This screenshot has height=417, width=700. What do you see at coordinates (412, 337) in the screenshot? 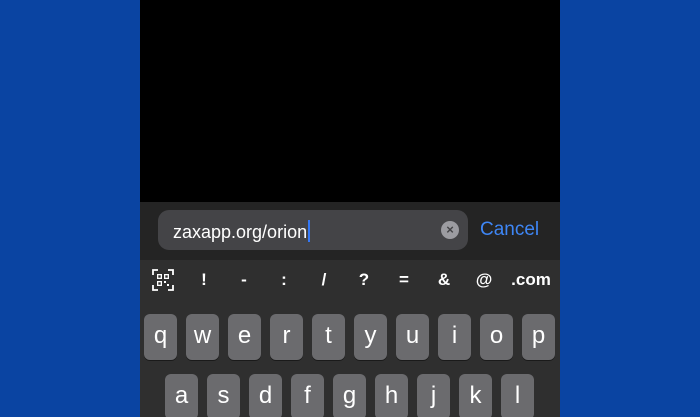
I see `key-u: u` at bounding box center [412, 337].